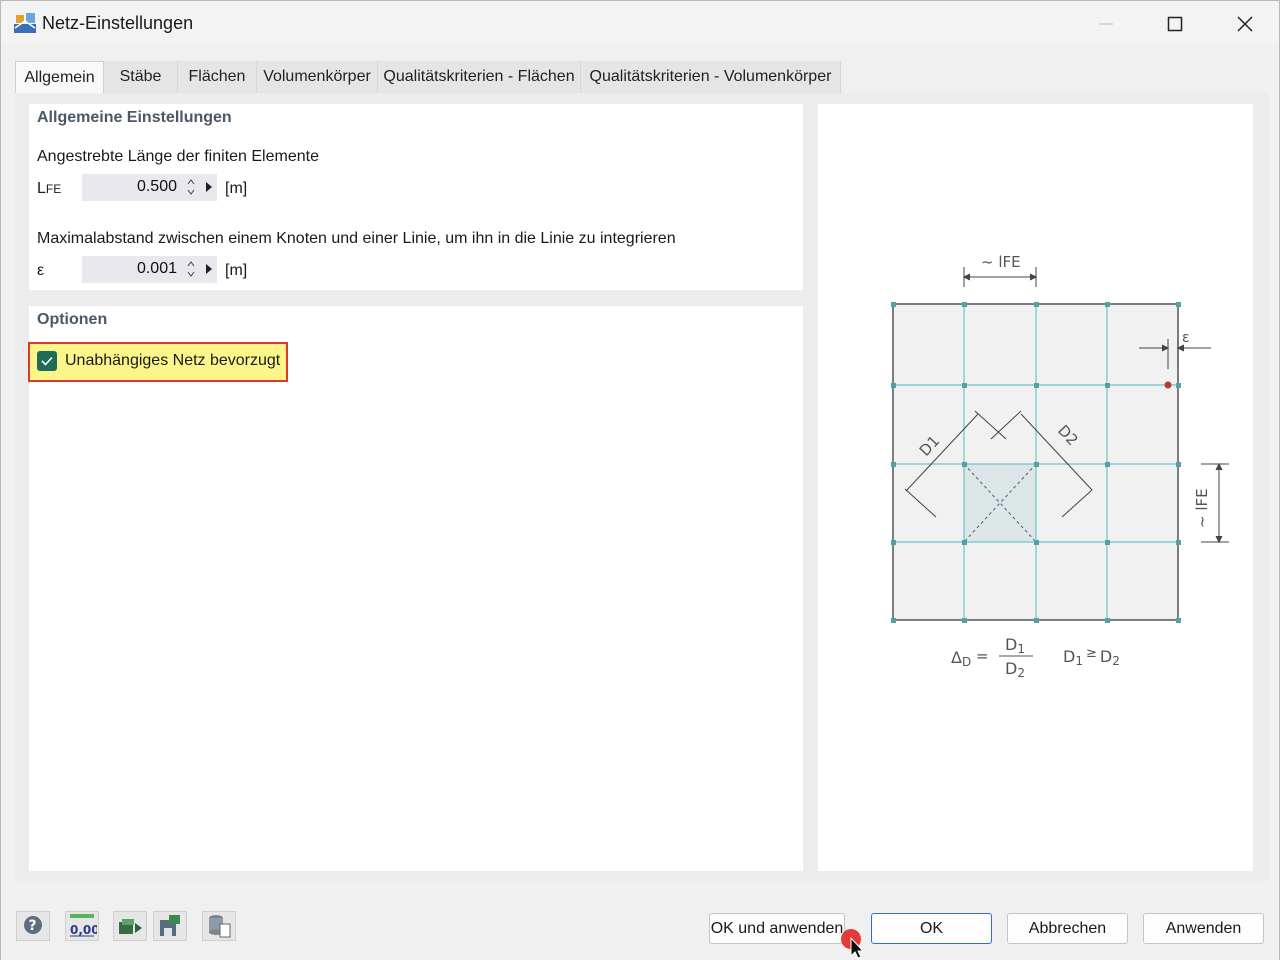 The width and height of the screenshot is (1280, 960). I want to click on apply-button: Anwenden, so click(1203, 928).